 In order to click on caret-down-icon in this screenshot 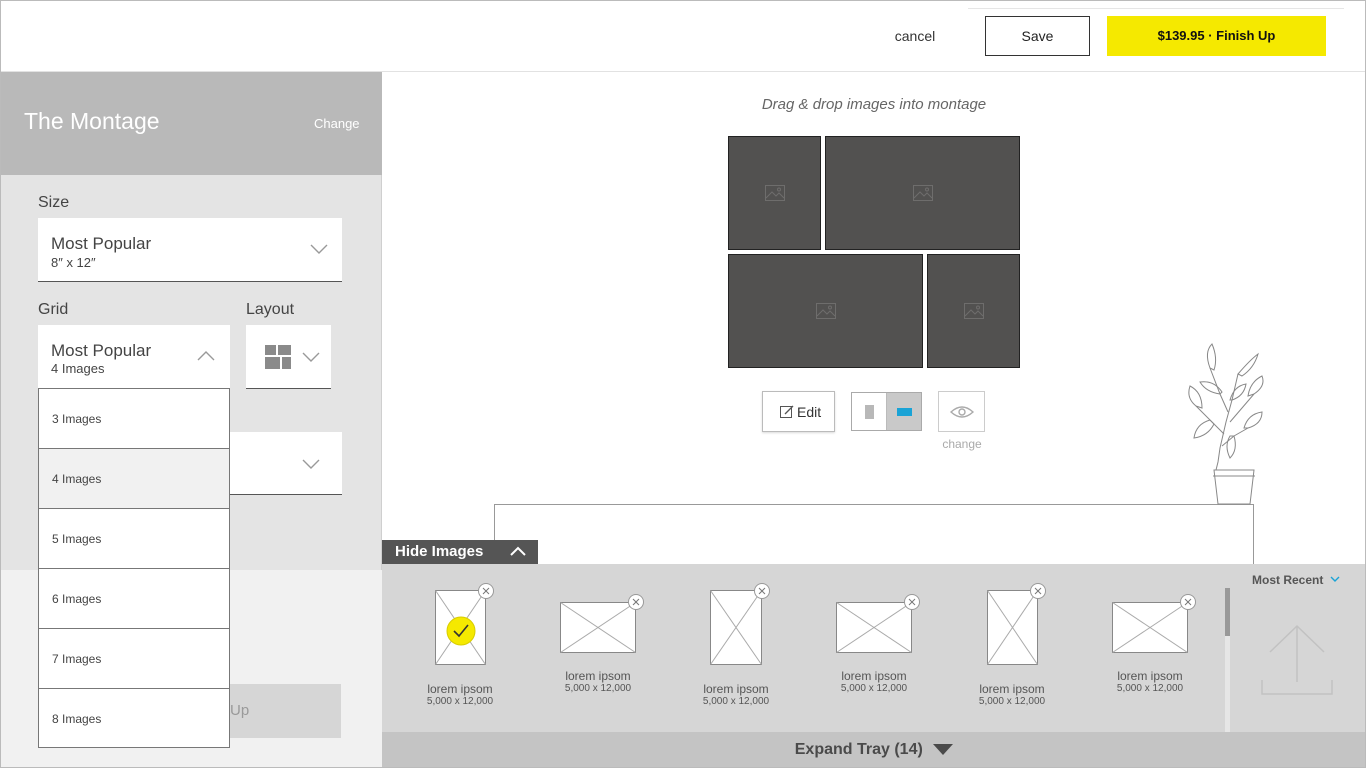, I will do `click(943, 749)`.